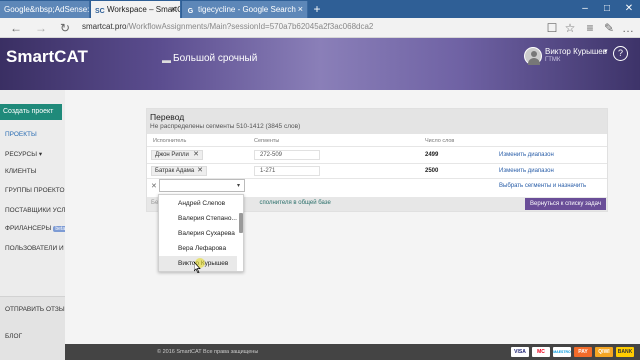 Image resolution: width=640 pixels, height=360 pixels. I want to click on dropdown-option: Андрей Слепов, so click(198, 203).